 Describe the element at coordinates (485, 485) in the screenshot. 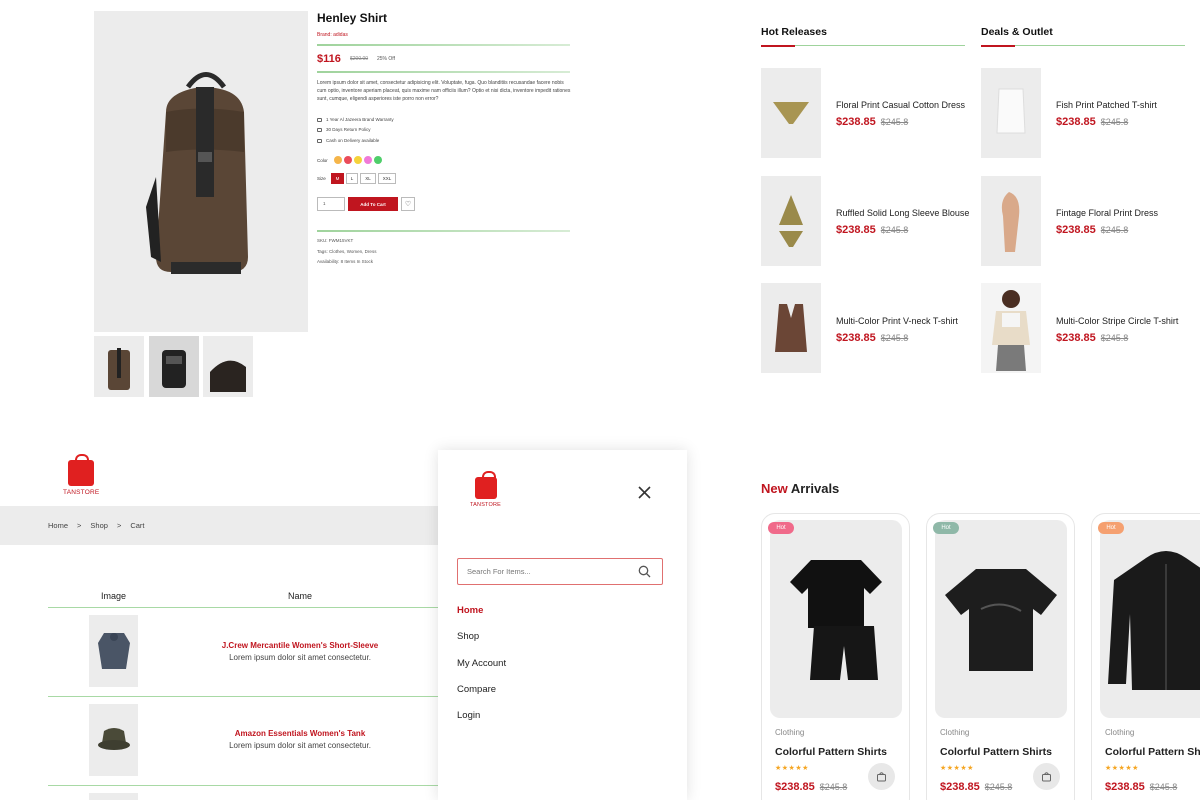

I see `shopping-bag-icon` at that location.